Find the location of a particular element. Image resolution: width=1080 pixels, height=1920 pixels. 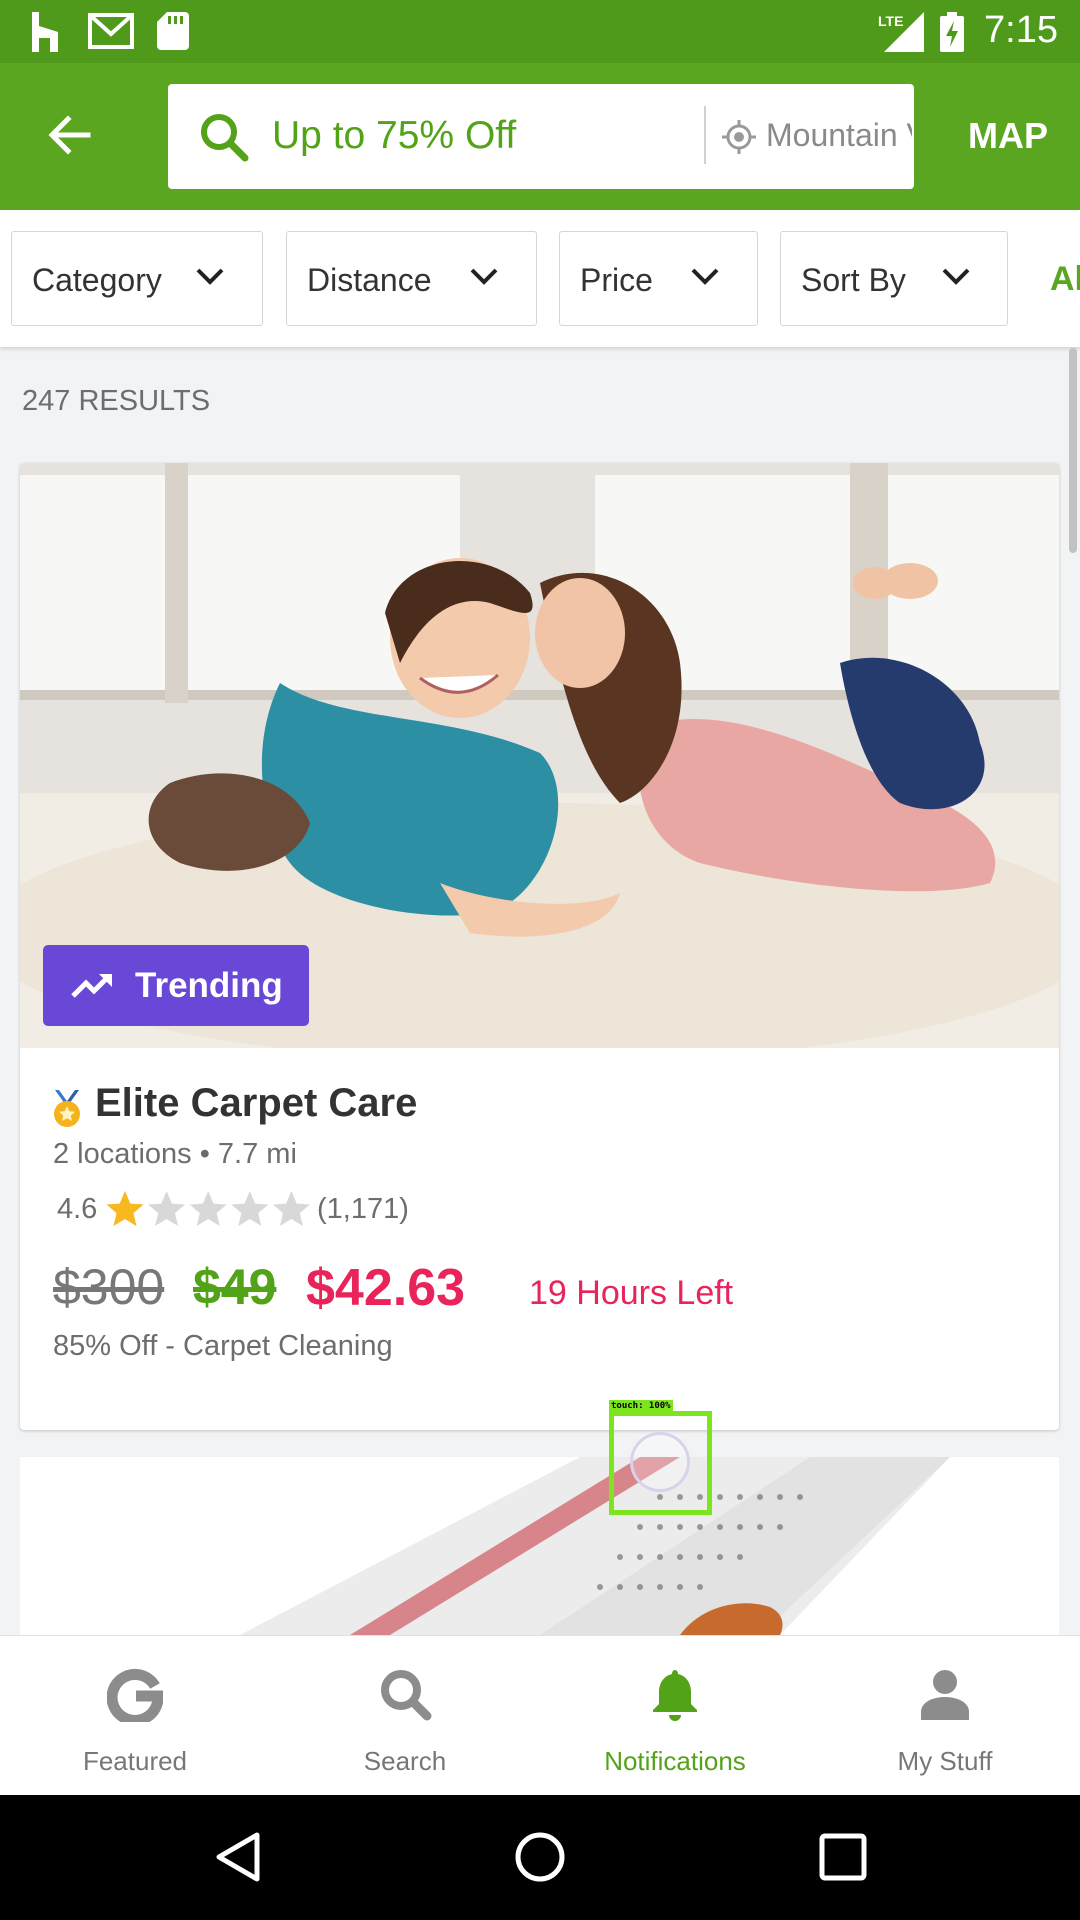

gmail-icon is located at coordinates (111, 31).